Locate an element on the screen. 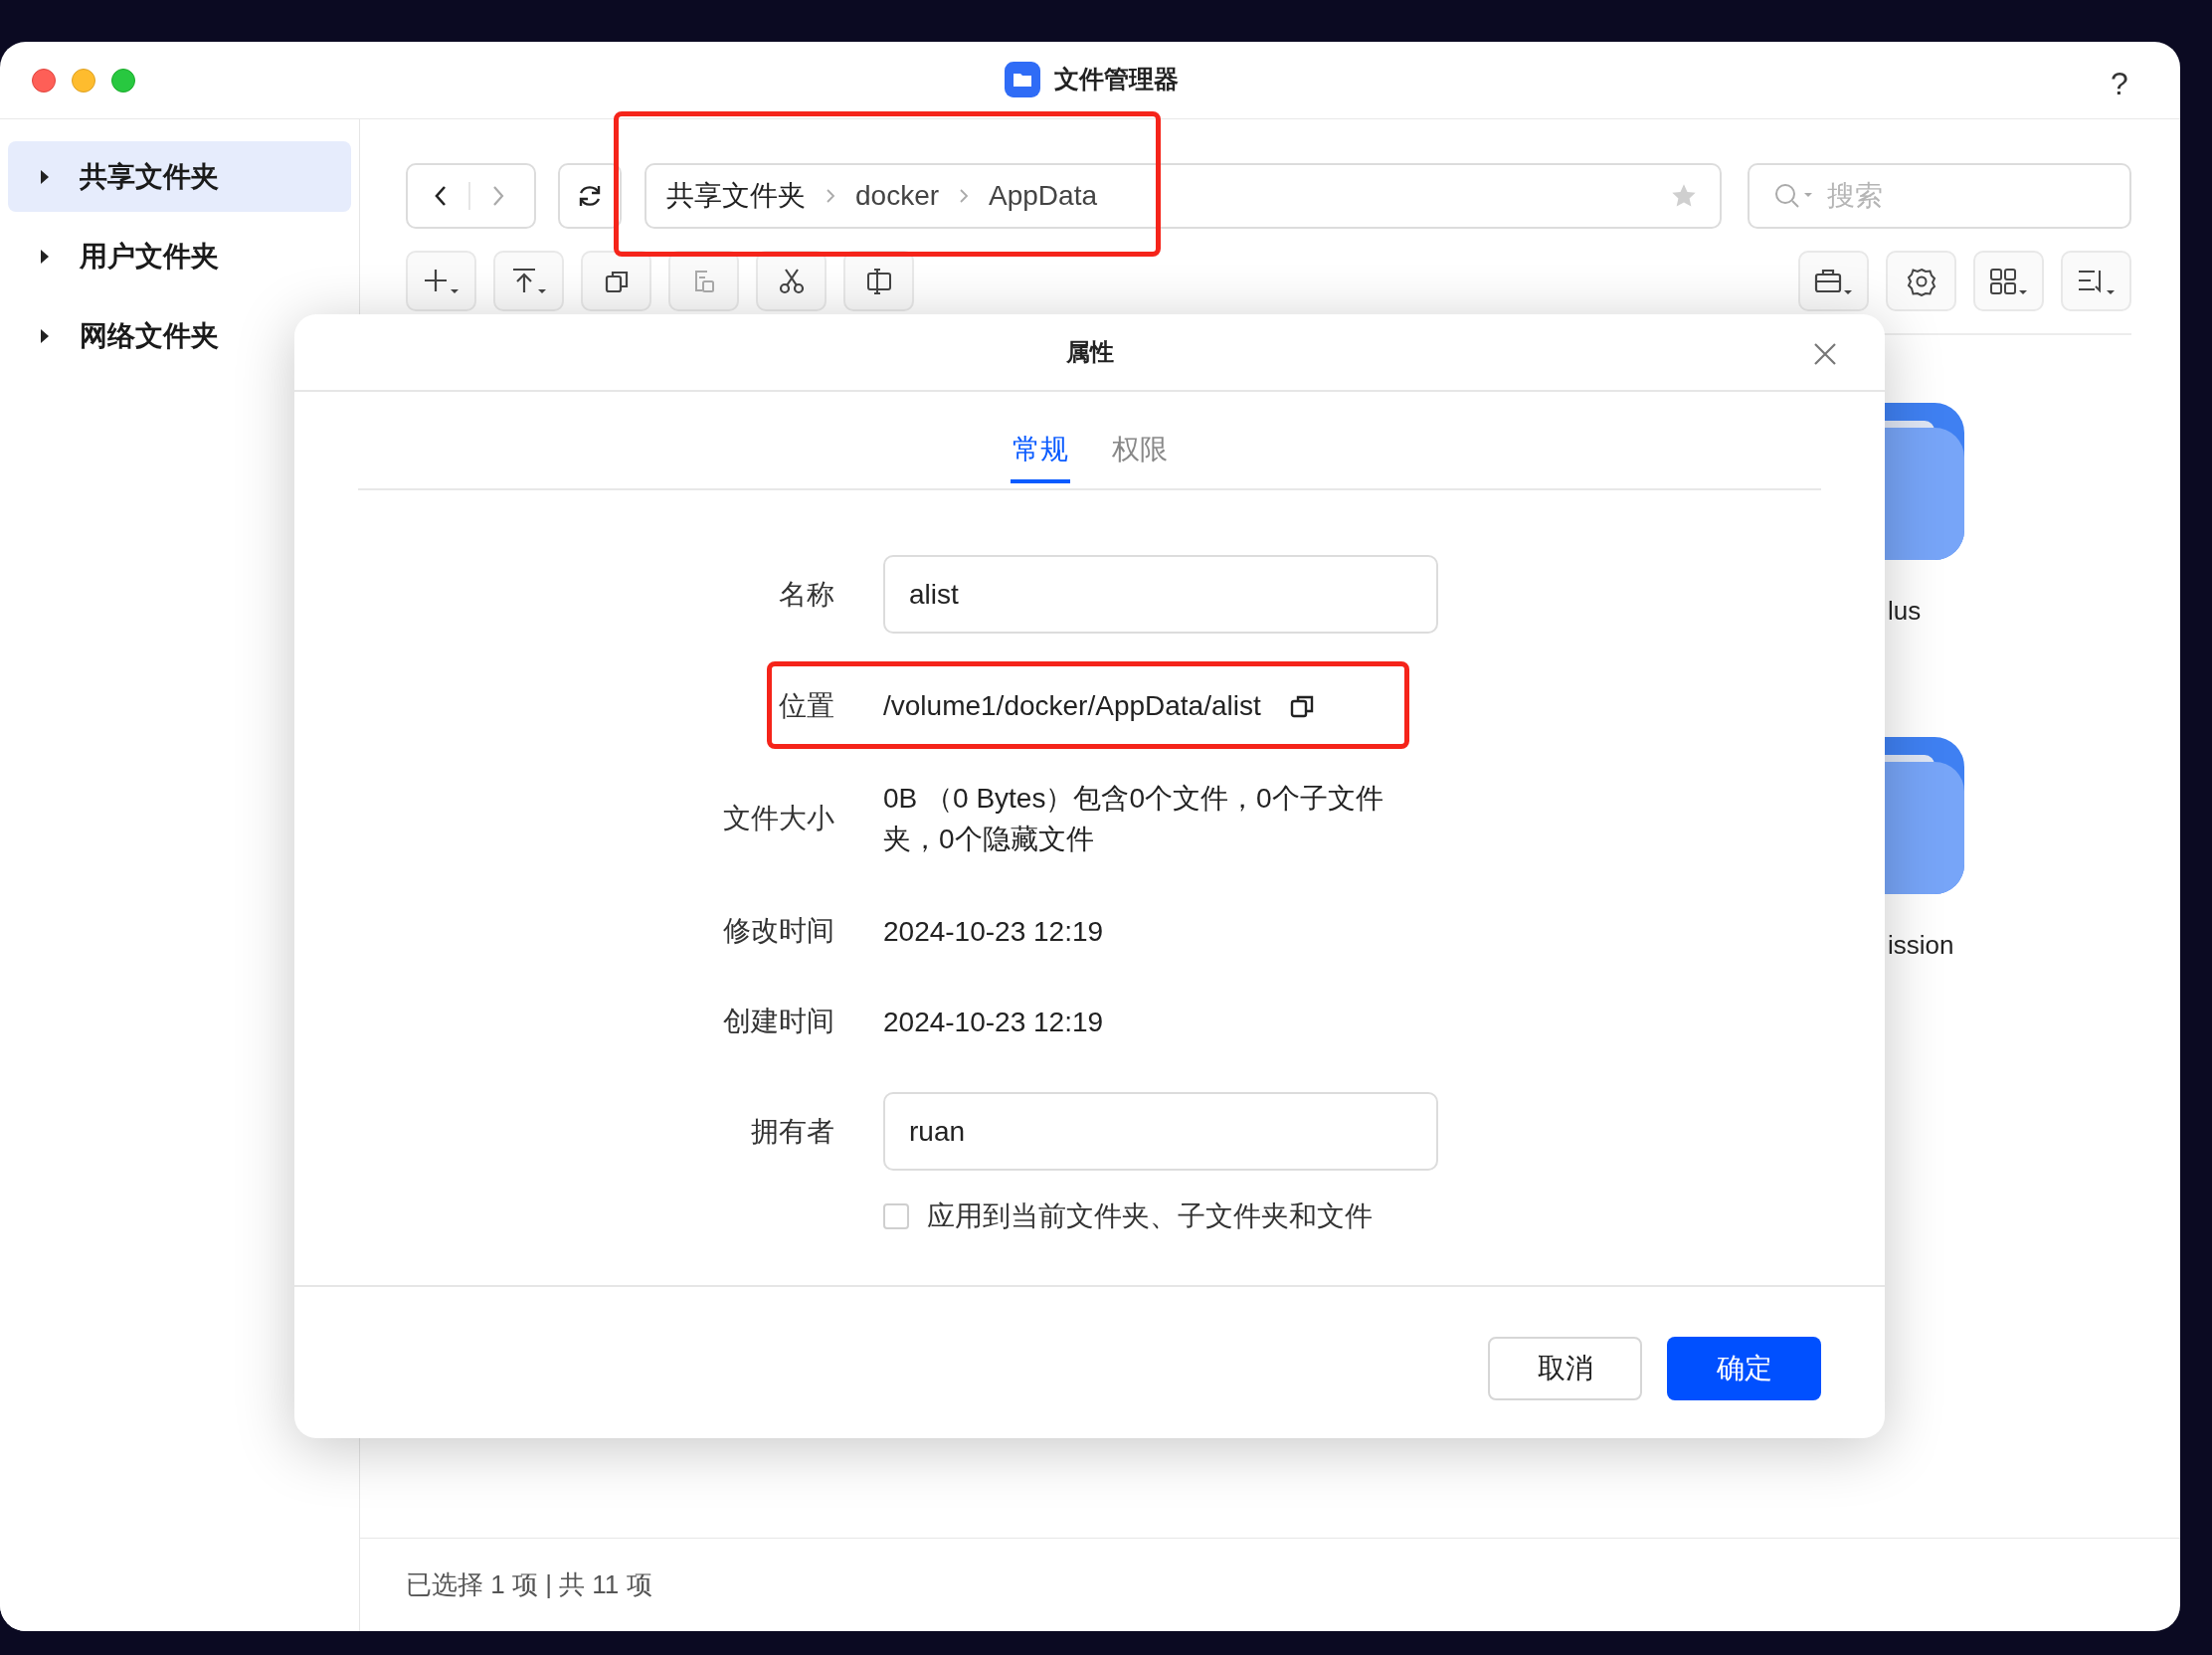 The width and height of the screenshot is (2212, 1655). field-label: 创建时间 is located at coordinates (778, 1021).